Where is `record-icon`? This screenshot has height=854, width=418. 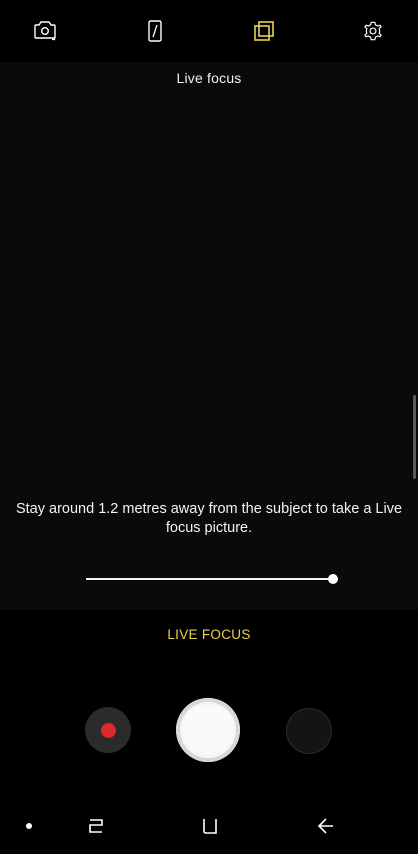
record-icon is located at coordinates (108, 730).